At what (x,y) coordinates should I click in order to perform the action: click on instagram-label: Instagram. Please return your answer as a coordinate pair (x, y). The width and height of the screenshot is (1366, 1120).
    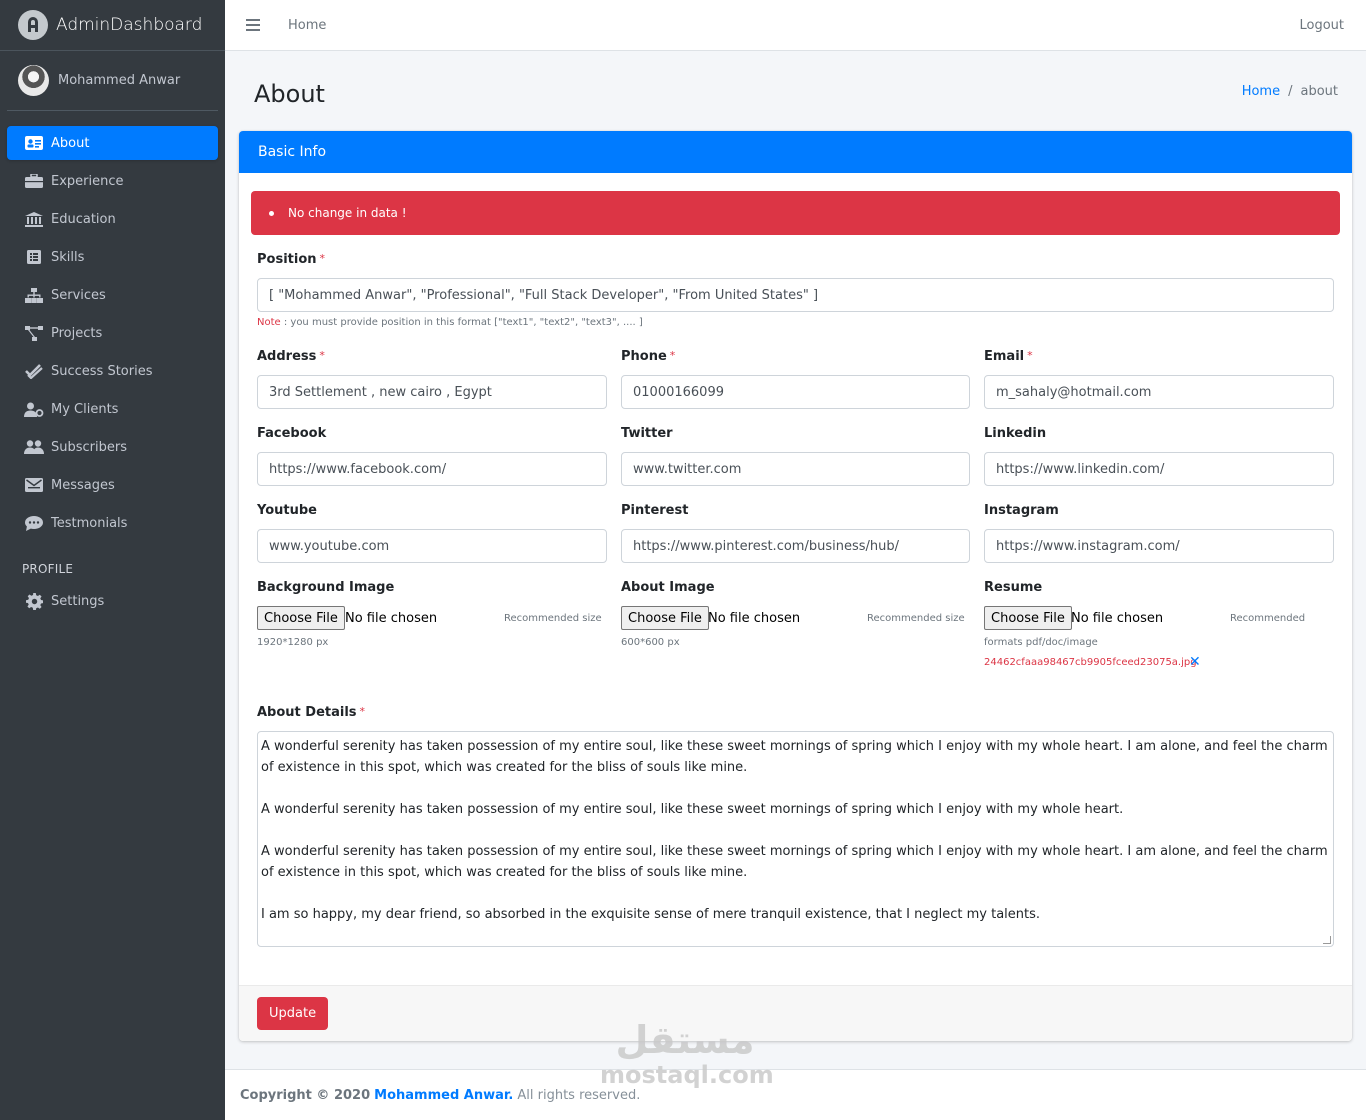
    Looking at the image, I should click on (1021, 510).